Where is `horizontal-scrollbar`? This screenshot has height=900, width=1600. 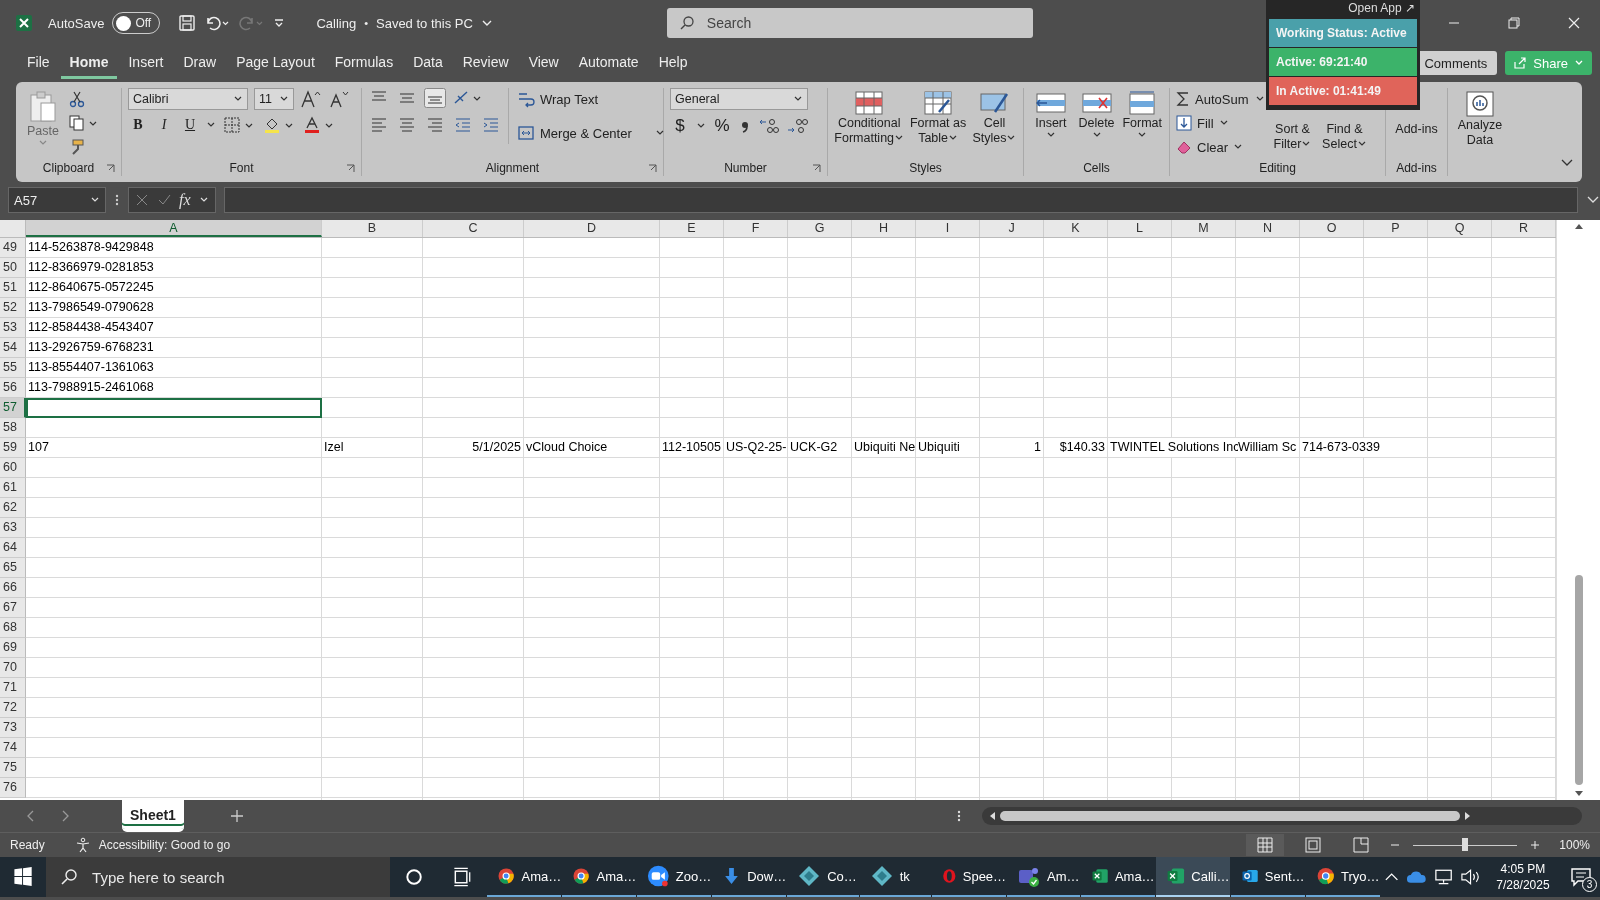 horizontal-scrollbar is located at coordinates (1282, 816).